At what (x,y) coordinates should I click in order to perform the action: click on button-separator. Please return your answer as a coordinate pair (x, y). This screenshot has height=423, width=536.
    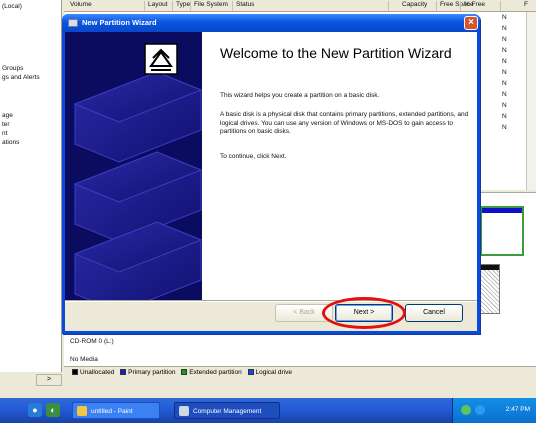
    Looking at the image, I should click on (271, 301).